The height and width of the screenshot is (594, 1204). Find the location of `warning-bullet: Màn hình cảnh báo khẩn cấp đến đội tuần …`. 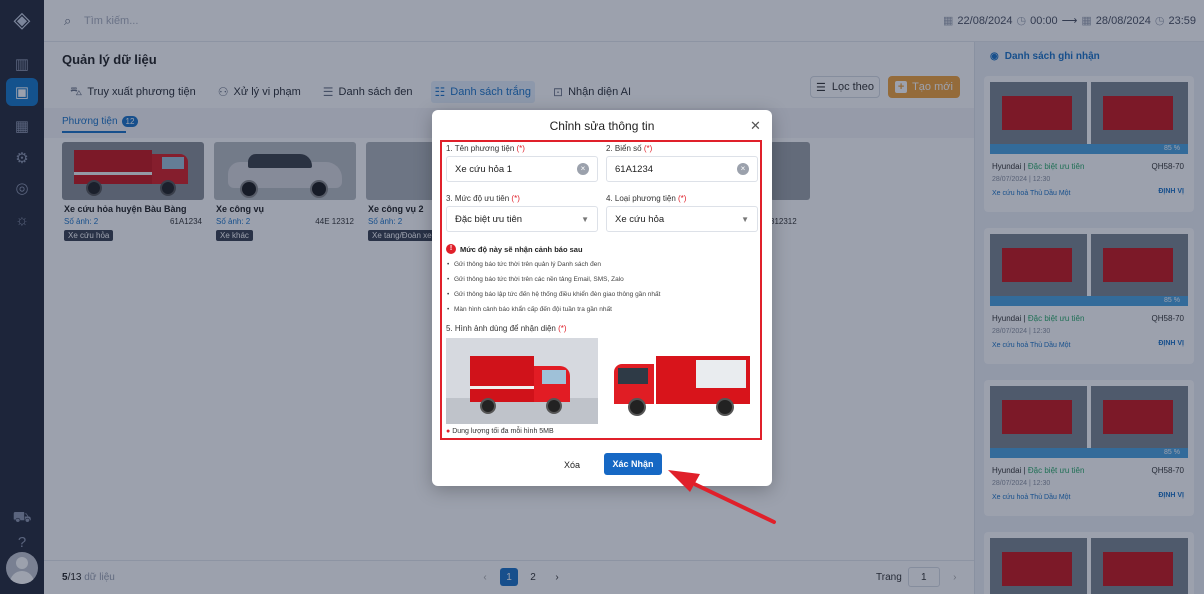

warning-bullet: Màn hình cảnh báo khẩn cấp đến đội tuần … is located at coordinates (529, 309).